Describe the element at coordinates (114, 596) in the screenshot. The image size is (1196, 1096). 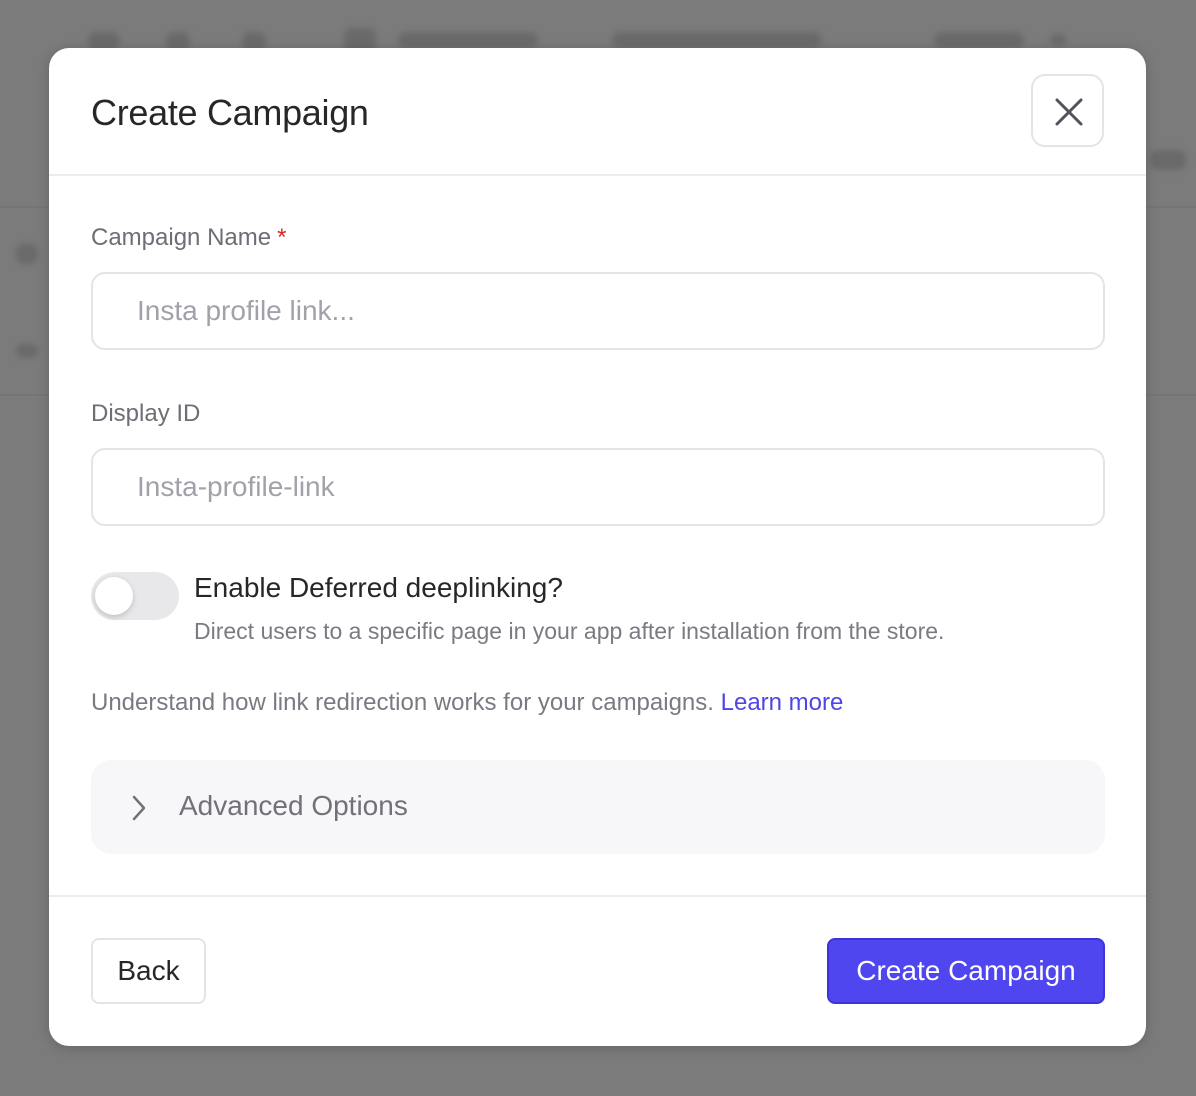
I see `toggle-knob` at that location.